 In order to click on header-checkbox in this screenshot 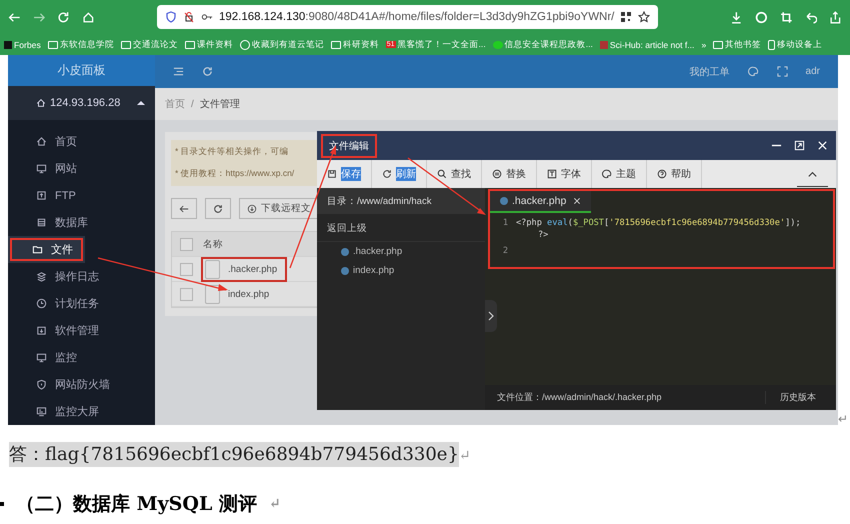, I will do `click(186, 244)`.